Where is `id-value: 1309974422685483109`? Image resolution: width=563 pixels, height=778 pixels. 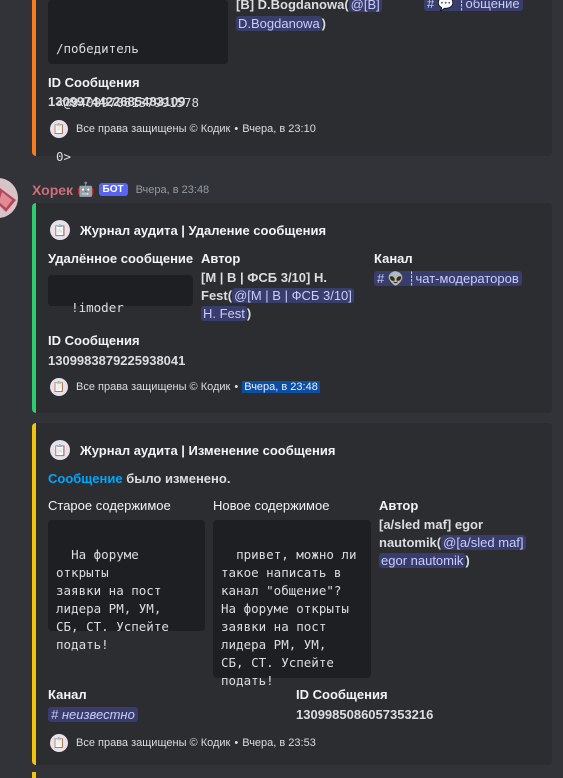 id-value: 1309974422685483109 is located at coordinates (117, 101).